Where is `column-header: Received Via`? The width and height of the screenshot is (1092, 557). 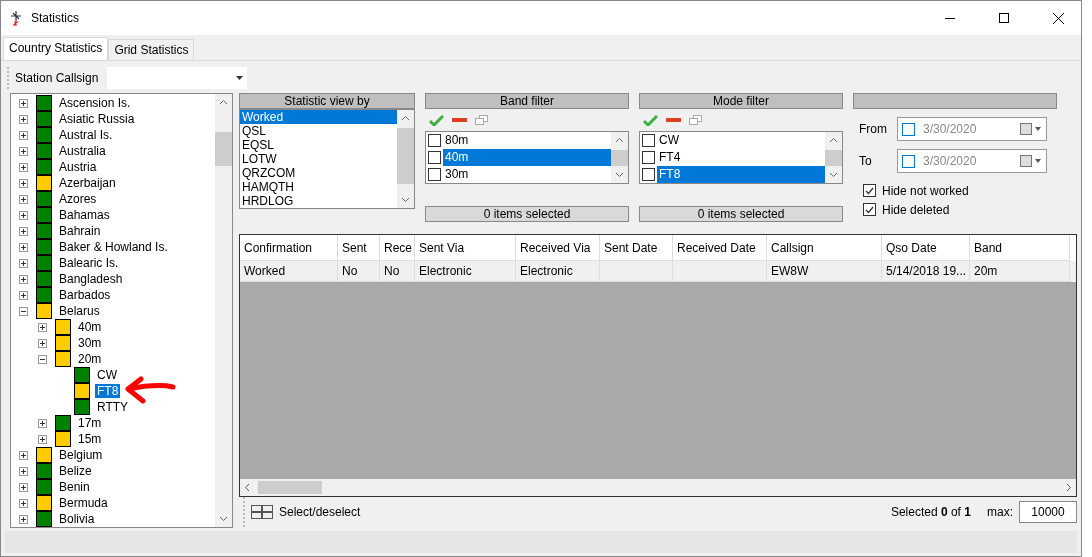 column-header: Received Via is located at coordinates (558, 247).